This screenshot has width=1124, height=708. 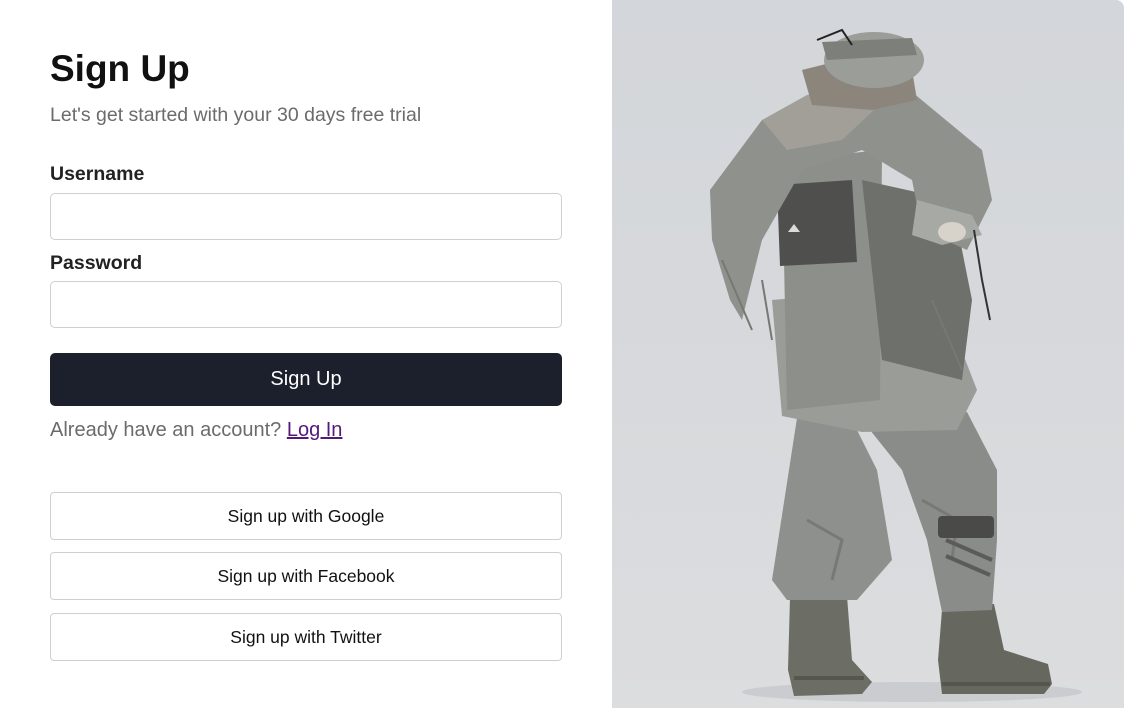 What do you see at coordinates (306, 576) in the screenshot?
I see `sign-up-facebook-button: Sign up with Facebook` at bounding box center [306, 576].